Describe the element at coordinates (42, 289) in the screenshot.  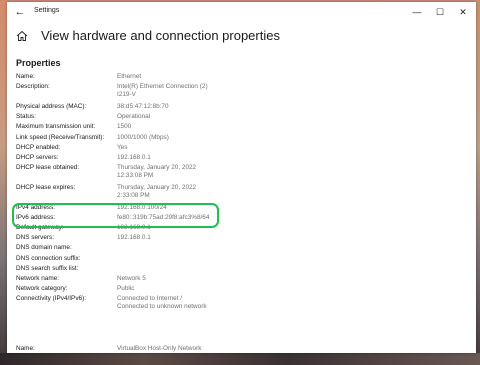
I see `property-key: Network category:` at that location.